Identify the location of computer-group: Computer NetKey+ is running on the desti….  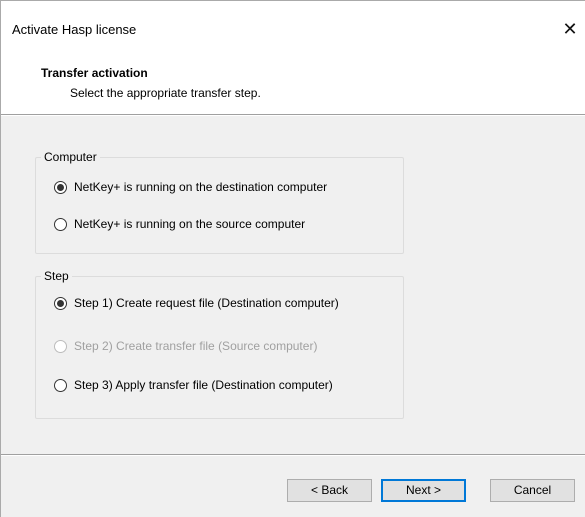
(219, 202).